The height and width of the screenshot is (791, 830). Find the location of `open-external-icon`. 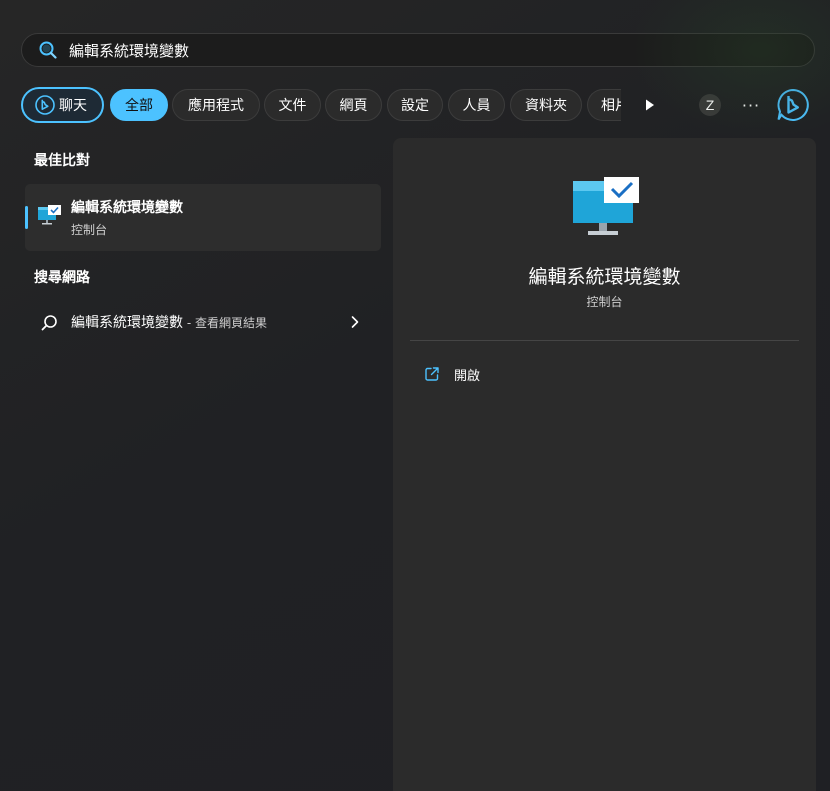

open-external-icon is located at coordinates (432, 374).